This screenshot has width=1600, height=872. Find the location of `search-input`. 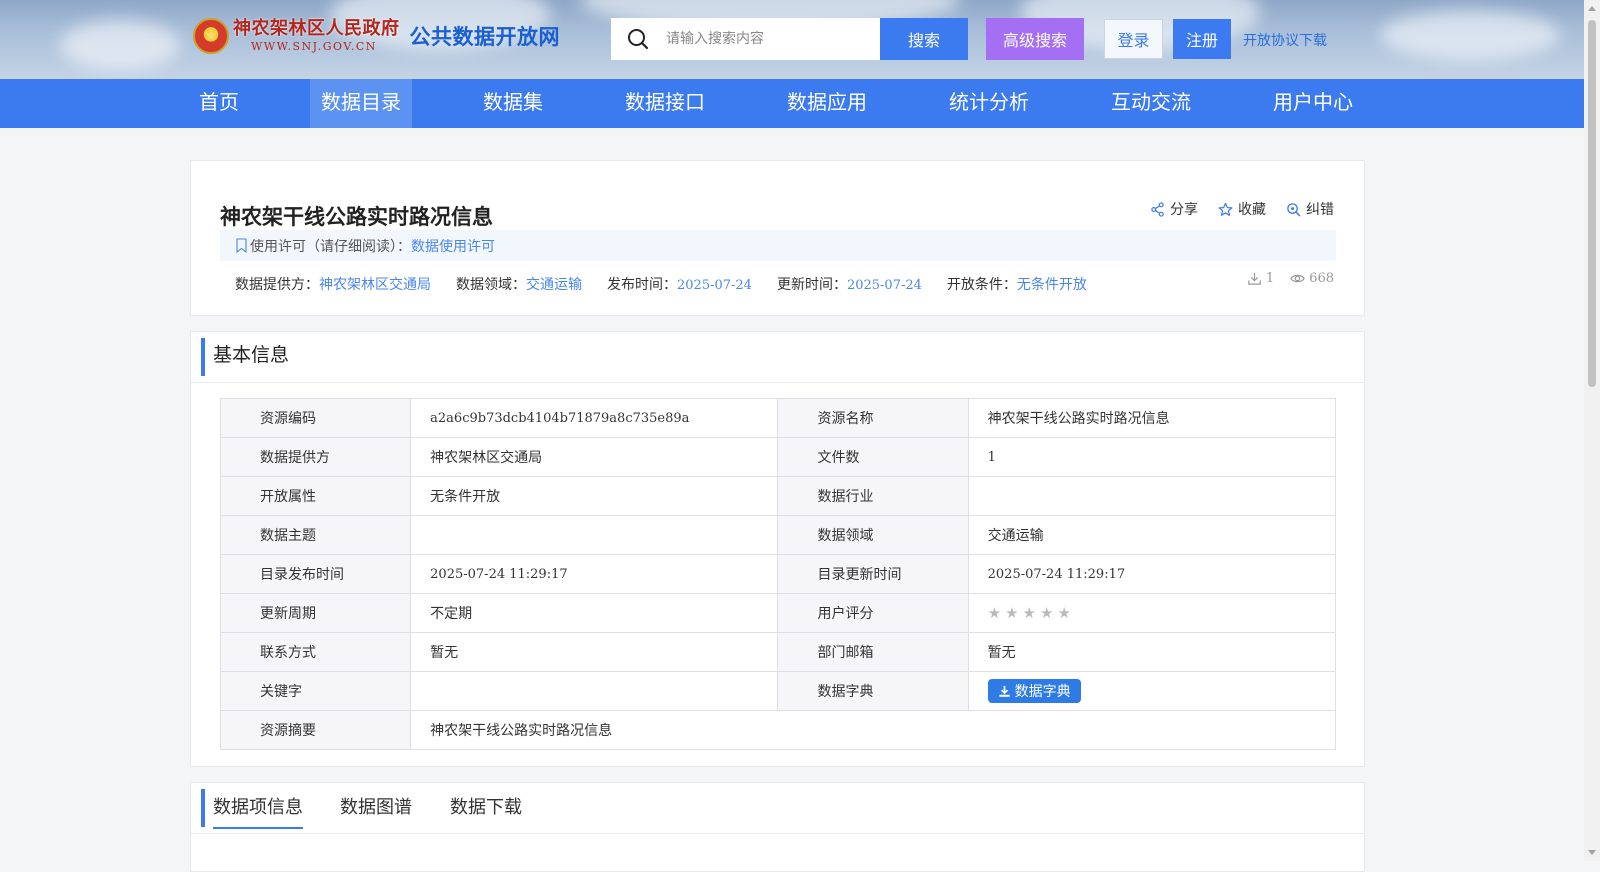

search-input is located at coordinates (764, 39).